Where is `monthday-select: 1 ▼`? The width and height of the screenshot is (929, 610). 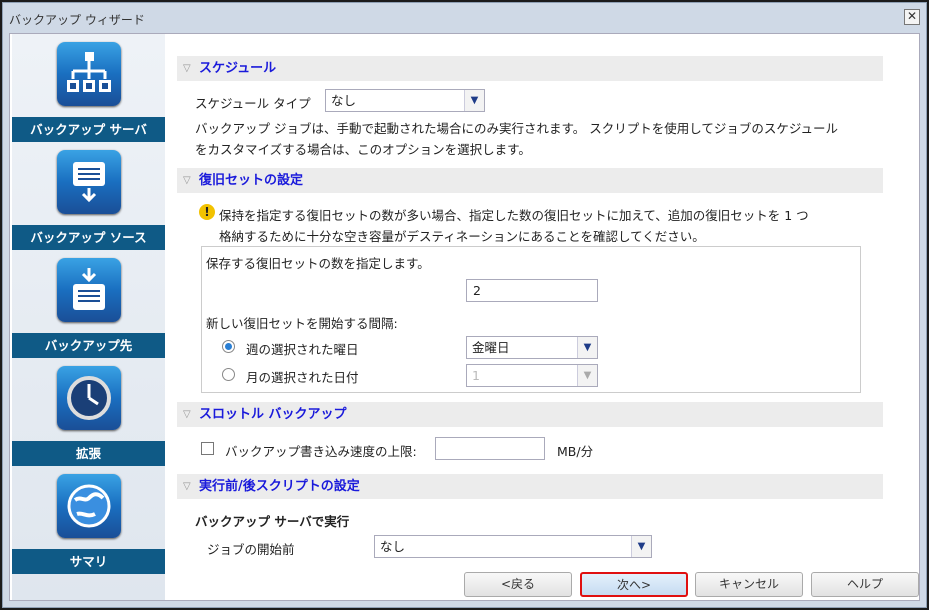 monthday-select: 1 ▼ is located at coordinates (532, 375).